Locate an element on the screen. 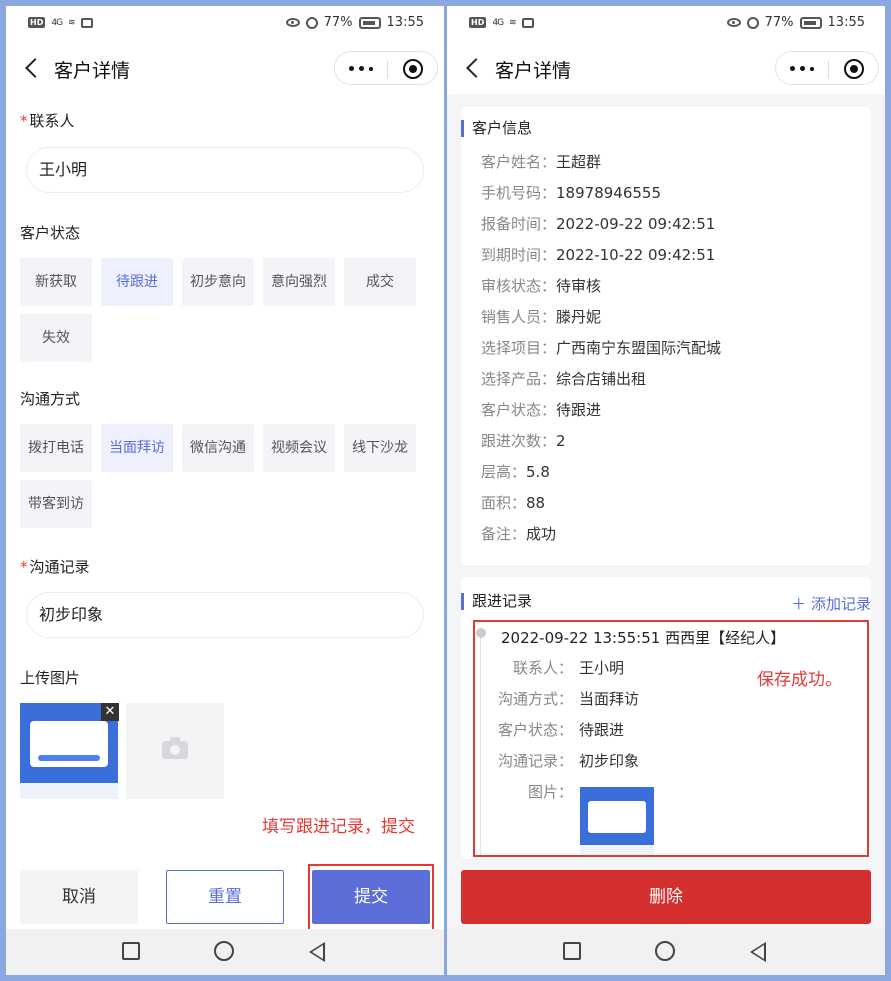 The width and height of the screenshot is (891, 981). method-option: 视频会议 is located at coordinates (299, 448).